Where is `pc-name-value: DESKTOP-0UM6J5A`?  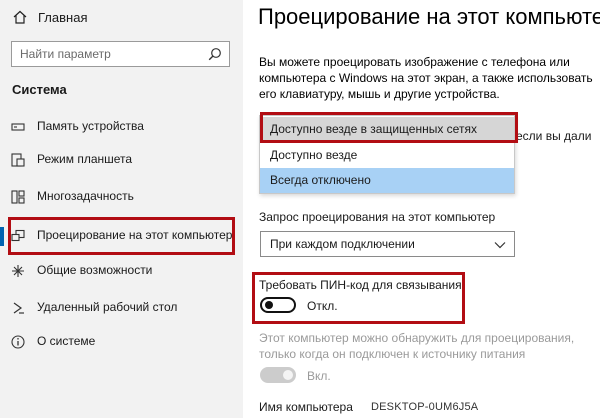 pc-name-value: DESKTOP-0UM6J5A is located at coordinates (425, 407).